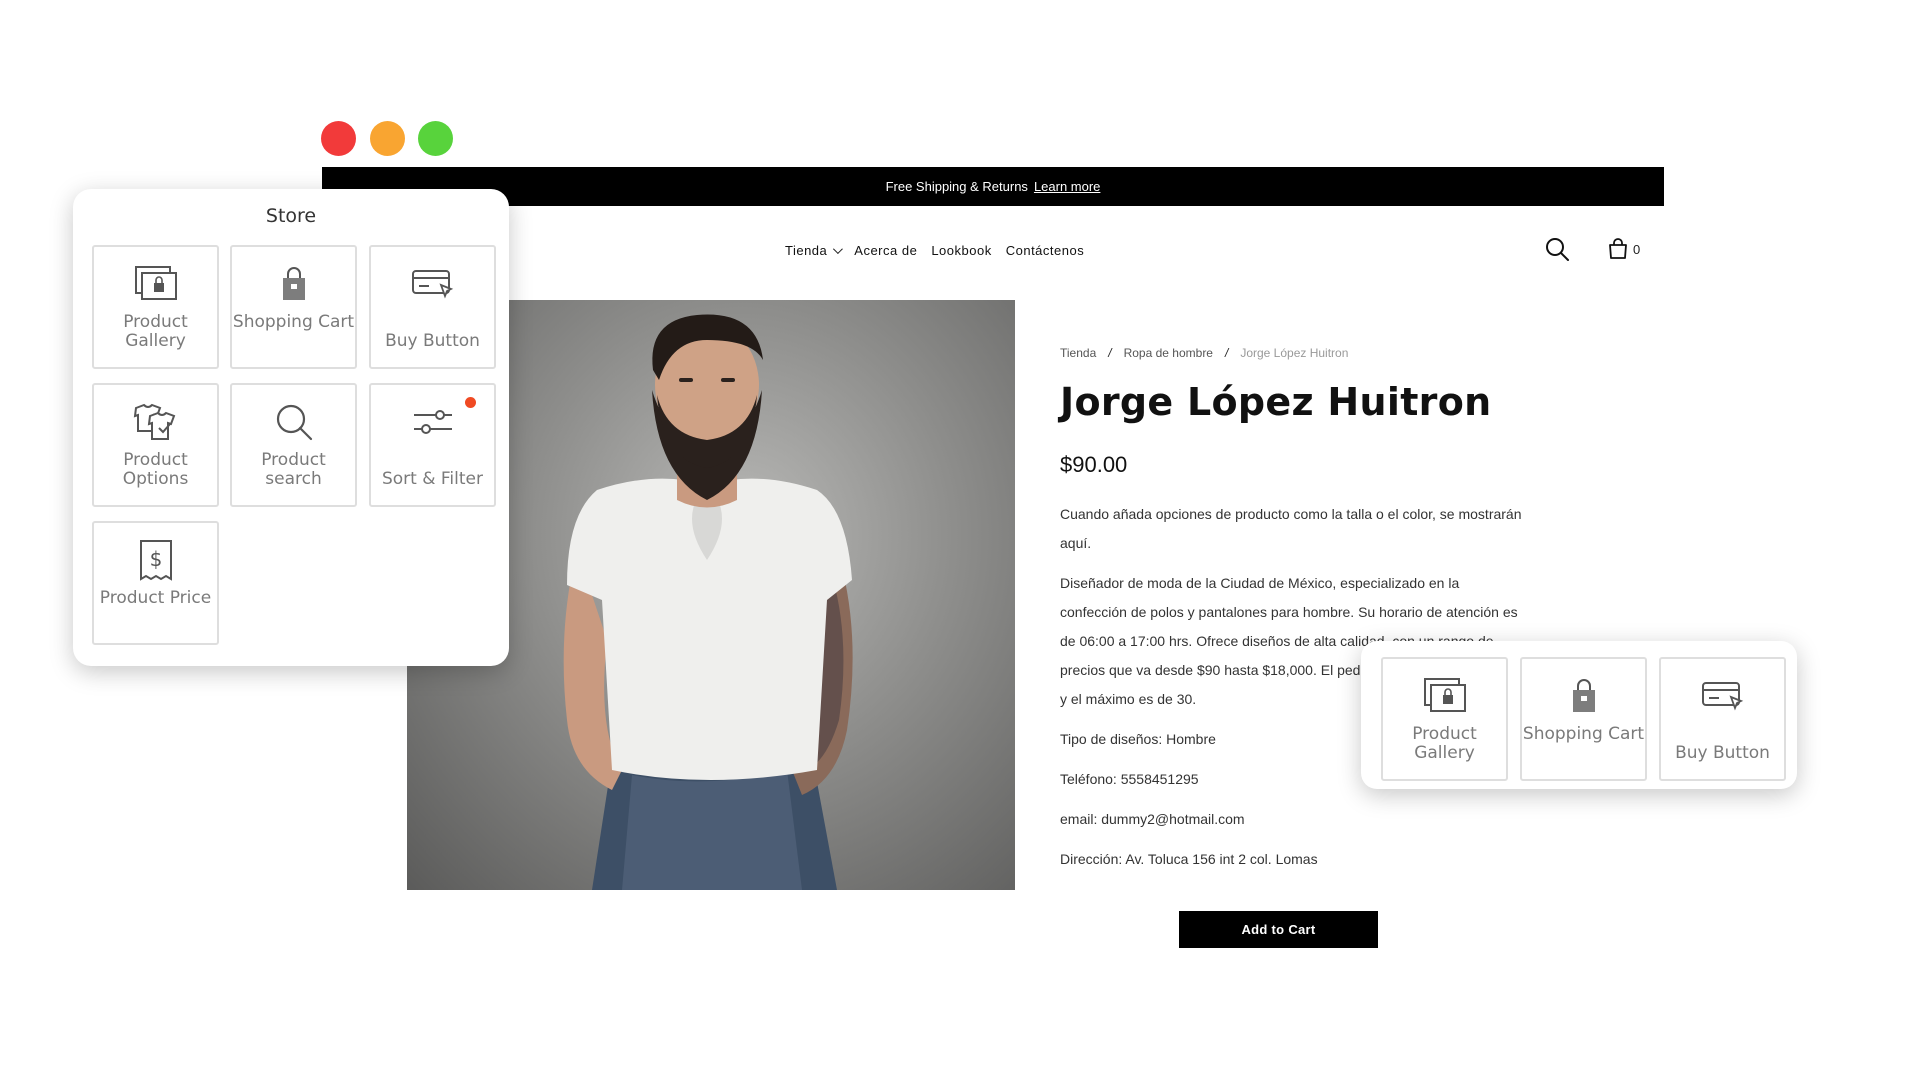 The height and width of the screenshot is (1080, 1920). I want to click on breadcrumb-current: Jorge López Huitron, so click(1294, 353).